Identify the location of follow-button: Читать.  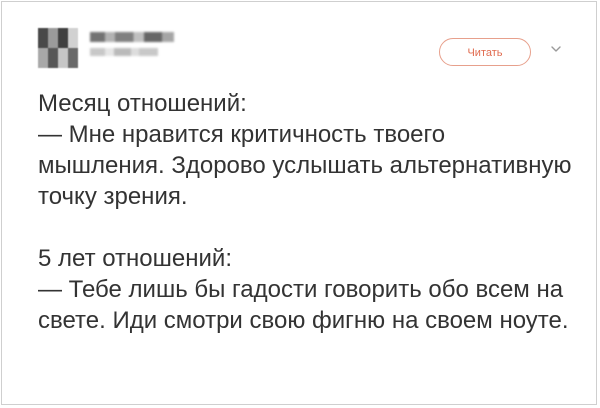
(485, 52).